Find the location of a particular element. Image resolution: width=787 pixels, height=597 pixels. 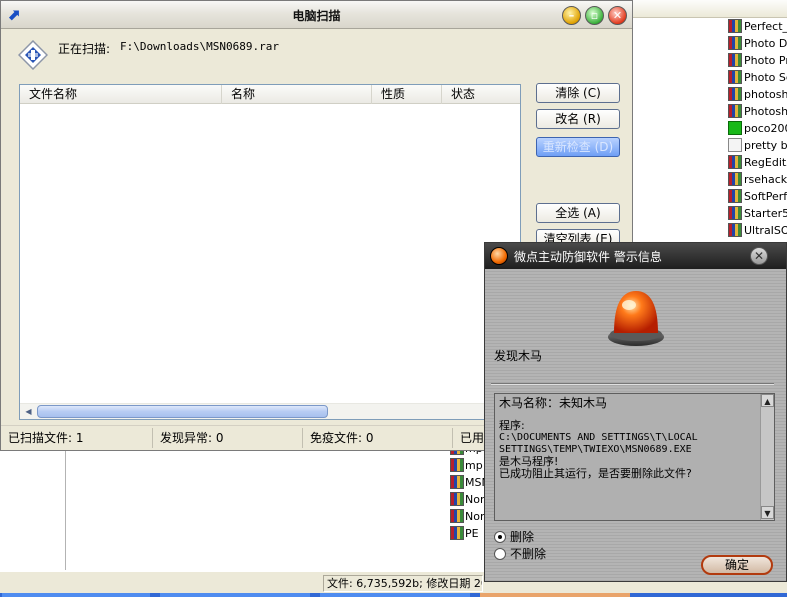

explorer-file-item: UltraISO is located at coordinates (757, 230).